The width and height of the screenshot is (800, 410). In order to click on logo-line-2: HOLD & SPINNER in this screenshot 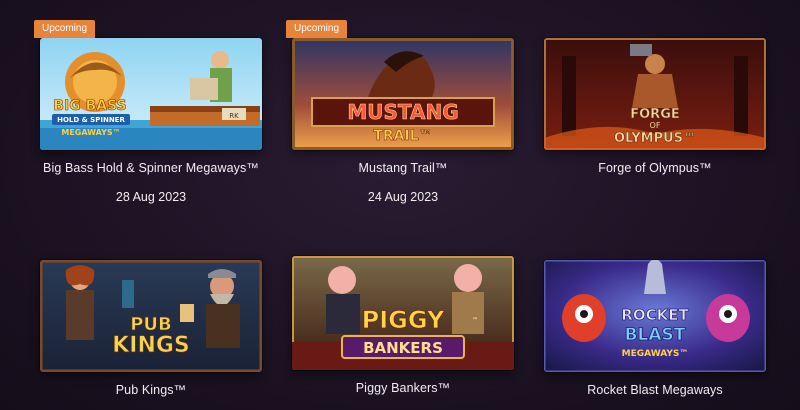, I will do `click(91, 120)`.